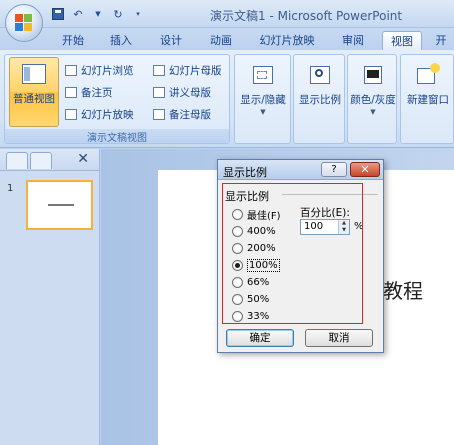 This screenshot has height=445, width=454. I want to click on tab-slide-show: 幻灯片放映, so click(287, 40).